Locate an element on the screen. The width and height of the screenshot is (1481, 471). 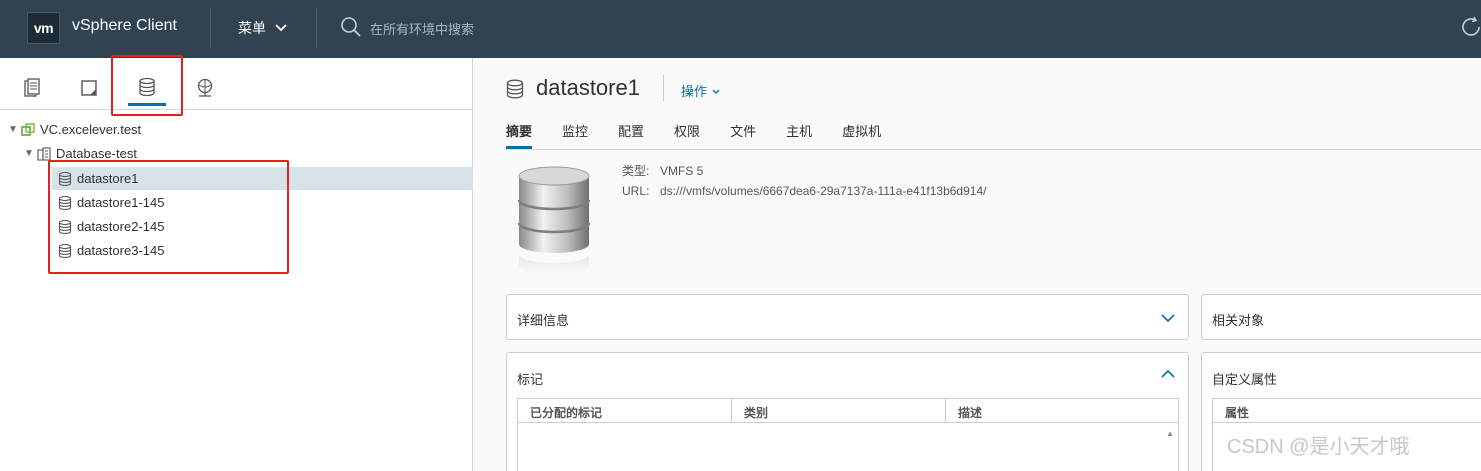
tags-card: 标记 已分配的标记 类别 描述 ▲ is located at coordinates (847, 411).